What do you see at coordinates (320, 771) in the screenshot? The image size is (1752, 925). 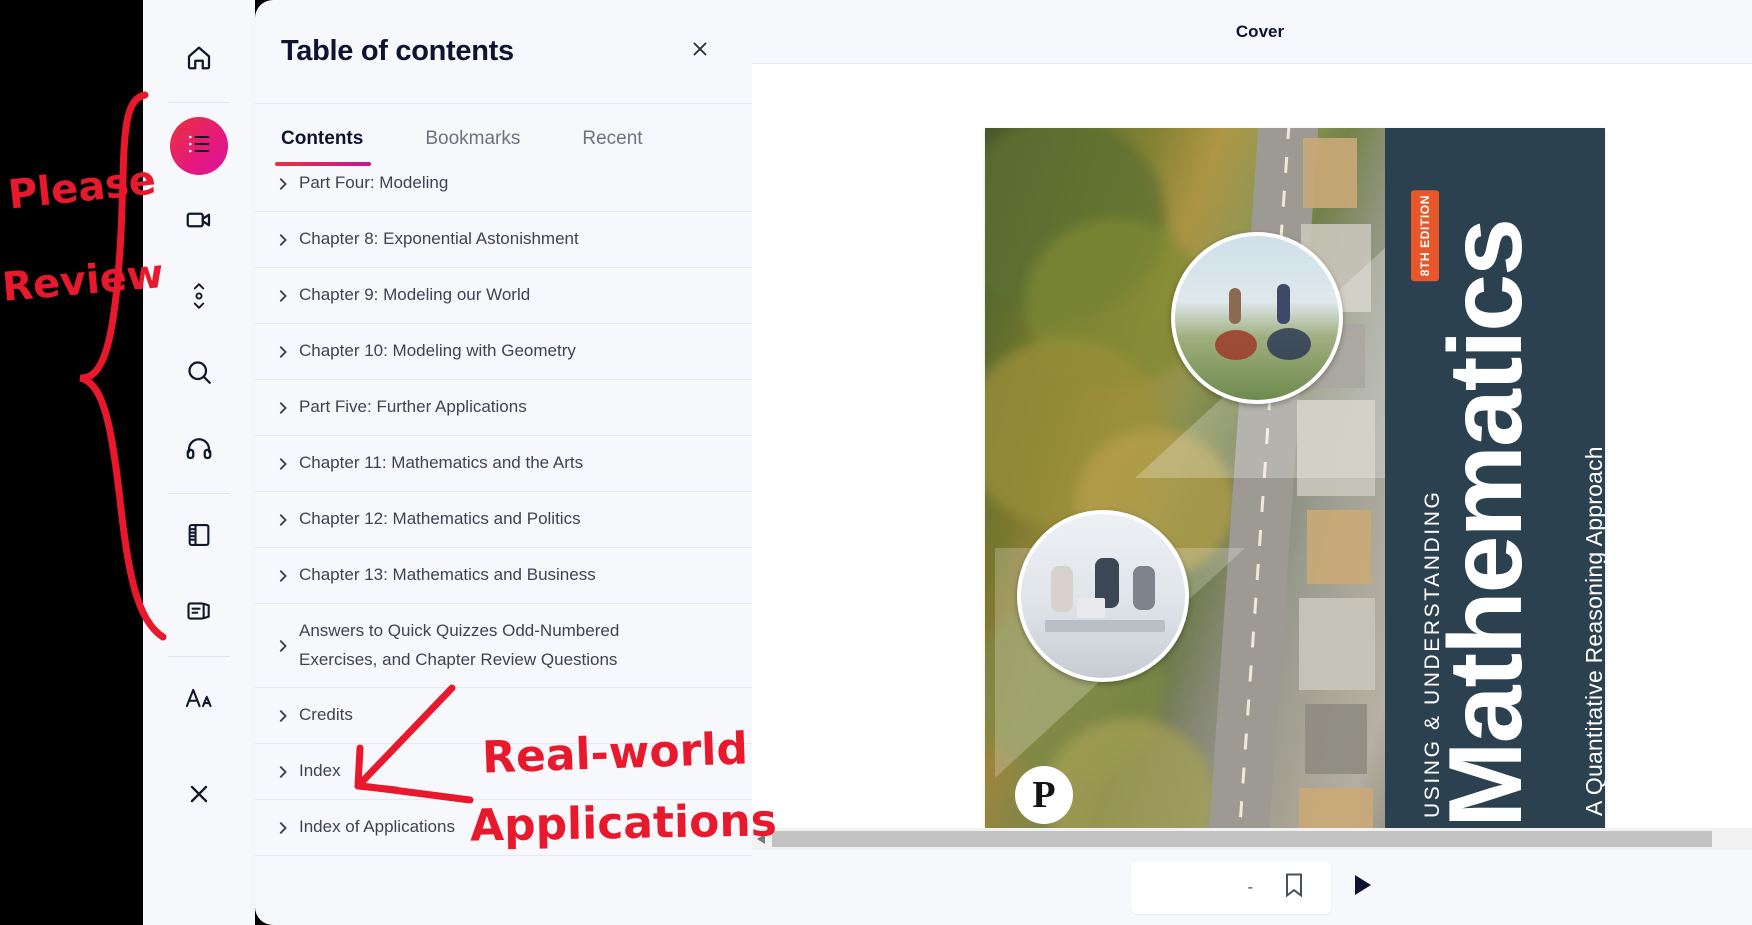 I see `list-item-label: Index` at bounding box center [320, 771].